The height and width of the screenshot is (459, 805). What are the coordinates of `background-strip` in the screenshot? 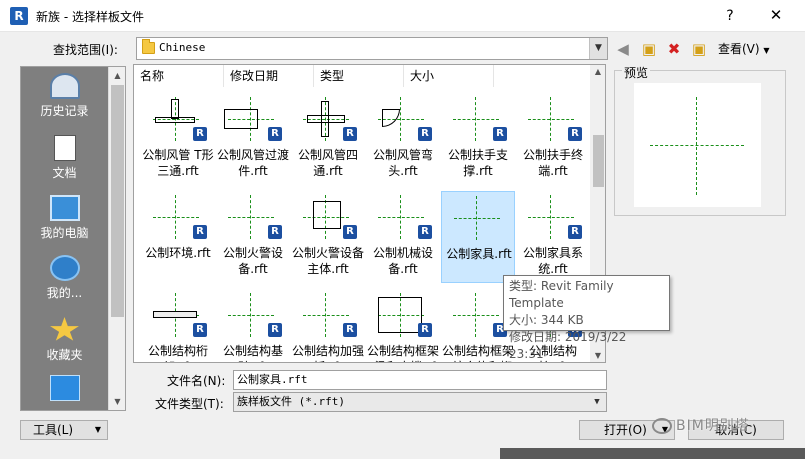 It's located at (652, 453).